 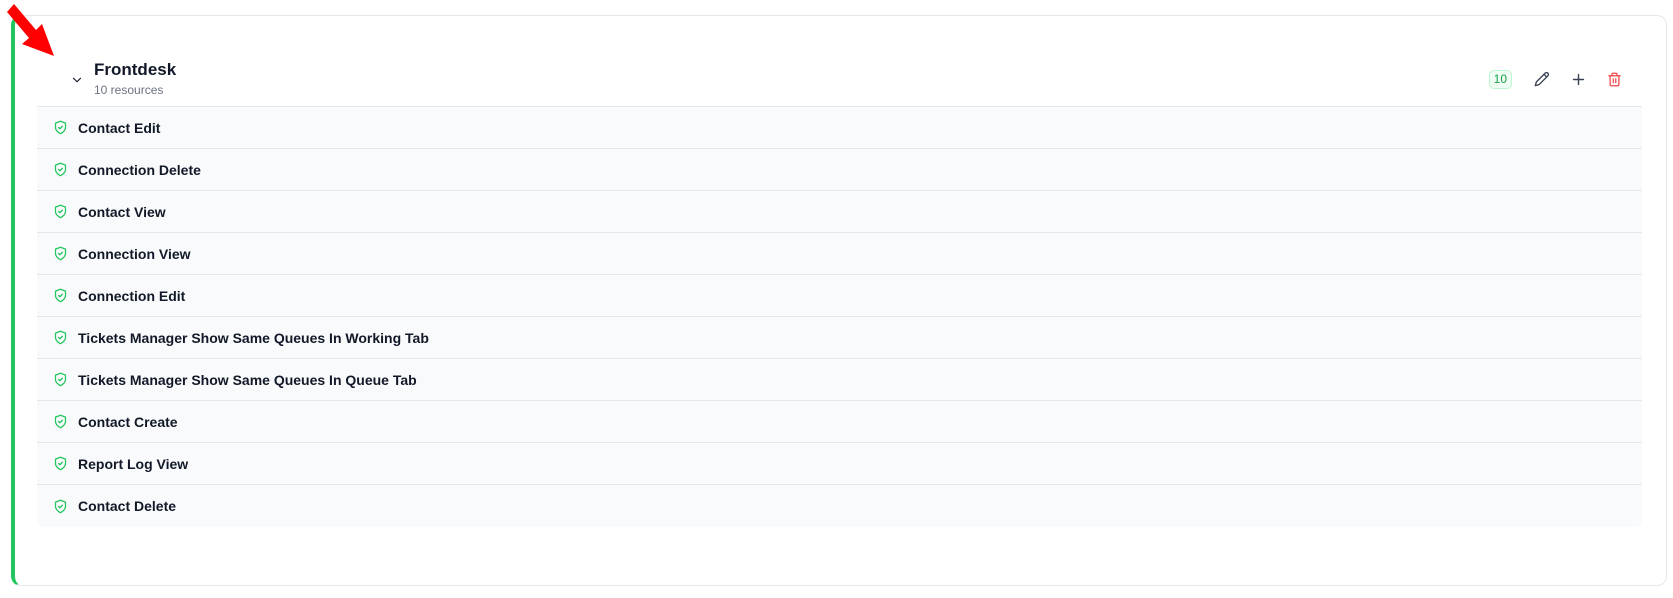 I want to click on resource-label: Contact Create, so click(x=128, y=421).